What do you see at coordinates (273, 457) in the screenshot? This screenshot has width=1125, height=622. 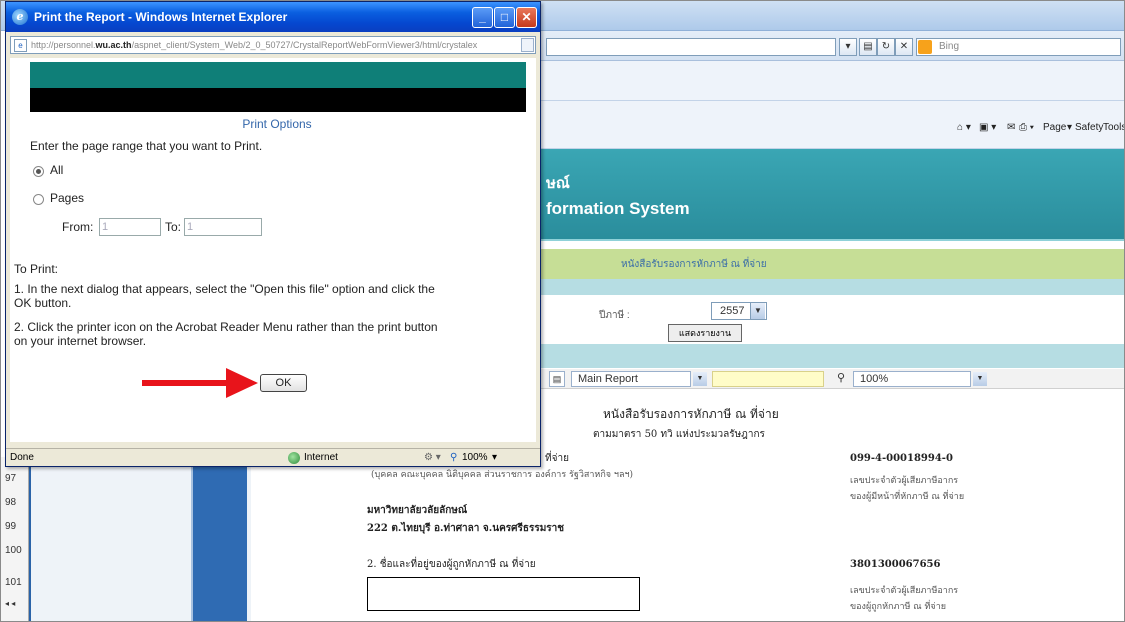 I see `popup-status-bar: Done Internet ⚙ ▾ ⚲ 100% ▾` at bounding box center [273, 457].